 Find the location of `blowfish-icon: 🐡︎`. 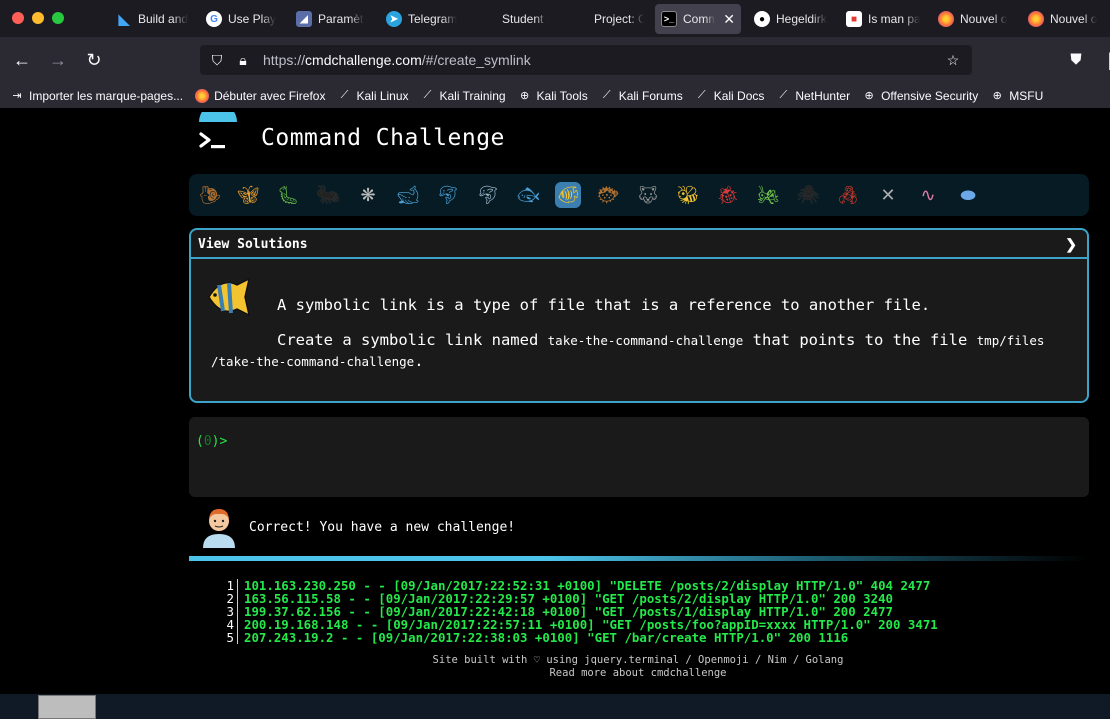

blowfish-icon: 🐡︎ is located at coordinates (608, 195).